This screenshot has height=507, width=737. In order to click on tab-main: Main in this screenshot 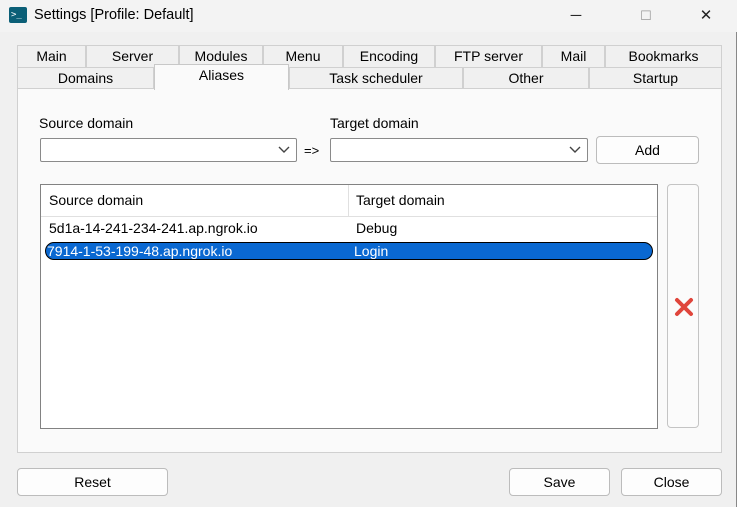, I will do `click(51, 56)`.